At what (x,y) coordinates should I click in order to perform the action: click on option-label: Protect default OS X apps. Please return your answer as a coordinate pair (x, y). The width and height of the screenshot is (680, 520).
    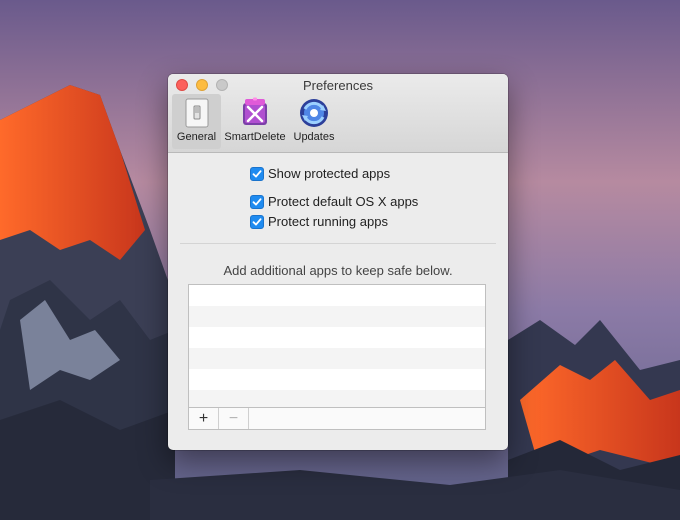
    Looking at the image, I should click on (343, 201).